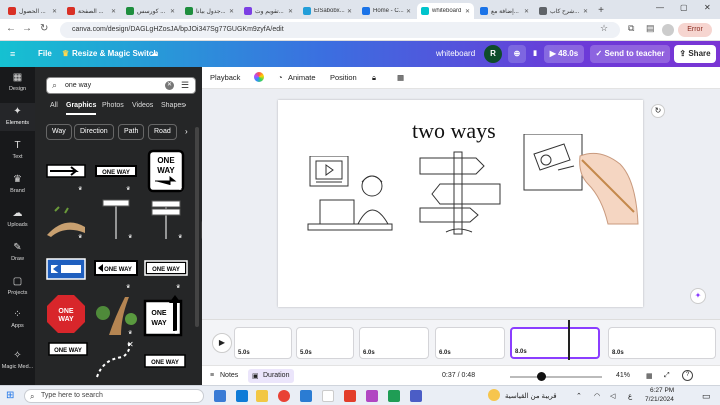  Describe the element at coordinates (493, 54) in the screenshot. I see `avatar: R` at that location.